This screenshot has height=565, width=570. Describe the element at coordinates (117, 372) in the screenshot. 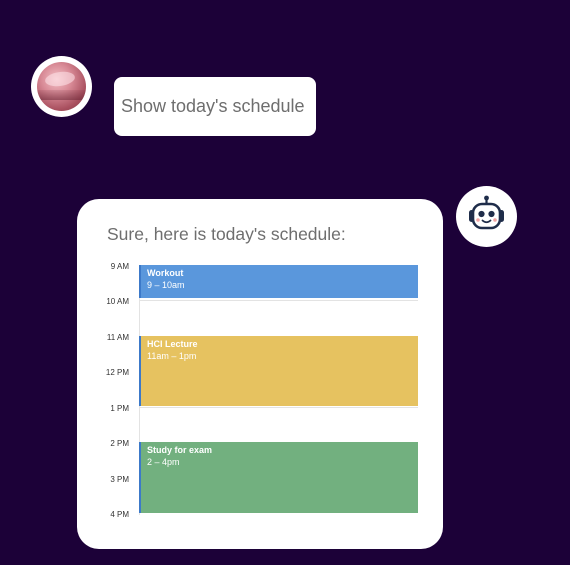

I see `time-label-12pm: 12 PM` at that location.